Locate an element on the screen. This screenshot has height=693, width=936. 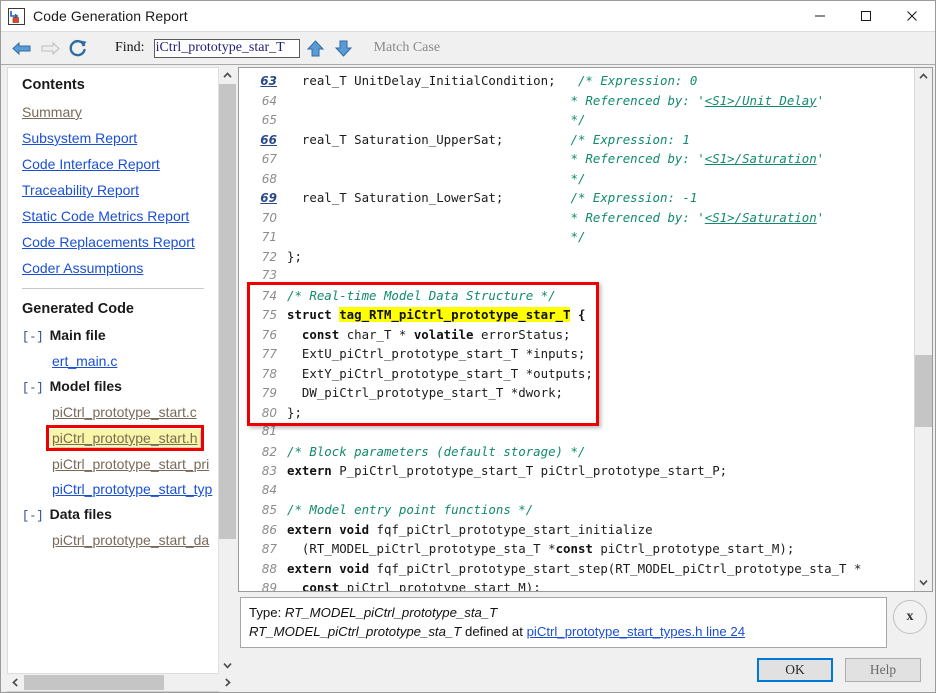
info-close-button: x is located at coordinates (910, 617).